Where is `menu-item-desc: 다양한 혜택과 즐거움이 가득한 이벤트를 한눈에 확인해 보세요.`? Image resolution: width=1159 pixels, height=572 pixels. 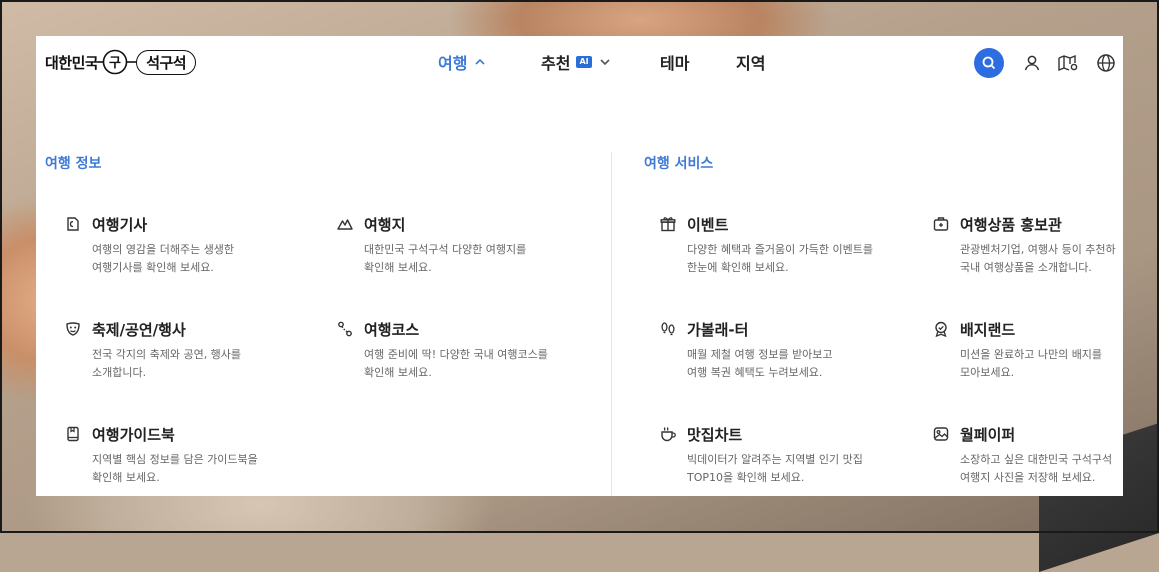 menu-item-desc: 다양한 혜택과 즐거움이 가득한 이벤트를 한눈에 확인해 보세요. is located at coordinates (780, 258).